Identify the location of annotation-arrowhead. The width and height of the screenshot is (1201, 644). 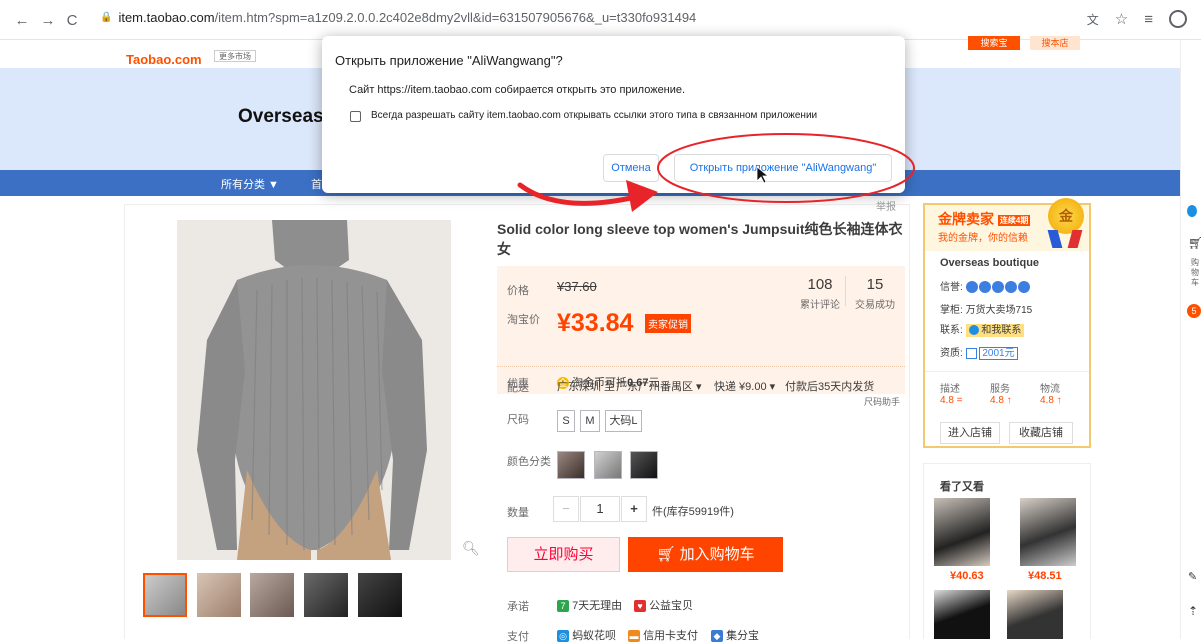
(642, 196).